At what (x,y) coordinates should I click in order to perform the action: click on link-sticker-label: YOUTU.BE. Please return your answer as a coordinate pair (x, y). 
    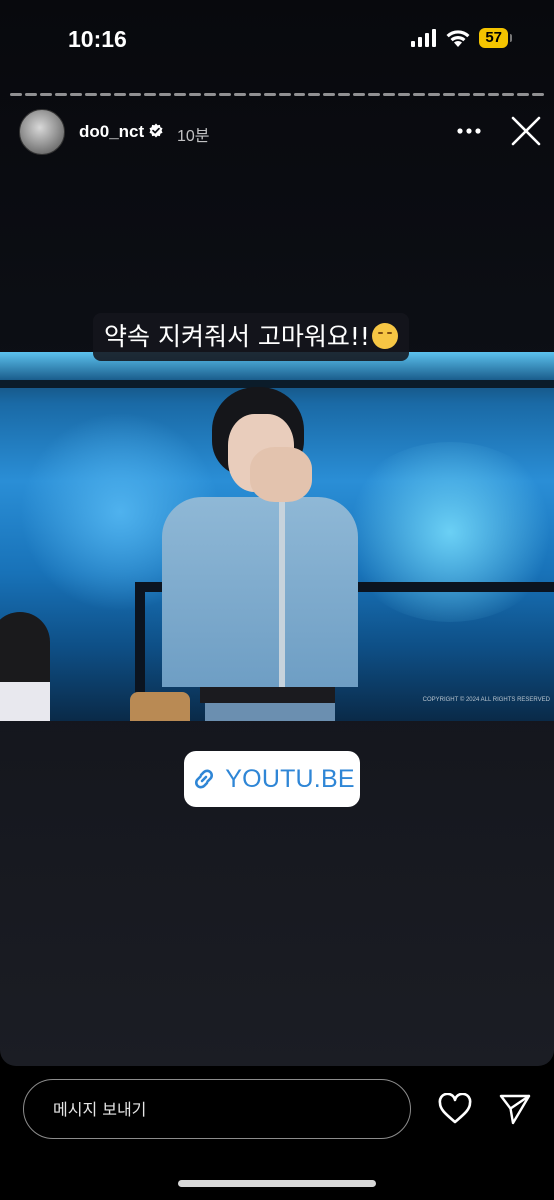
    Looking at the image, I should click on (290, 778).